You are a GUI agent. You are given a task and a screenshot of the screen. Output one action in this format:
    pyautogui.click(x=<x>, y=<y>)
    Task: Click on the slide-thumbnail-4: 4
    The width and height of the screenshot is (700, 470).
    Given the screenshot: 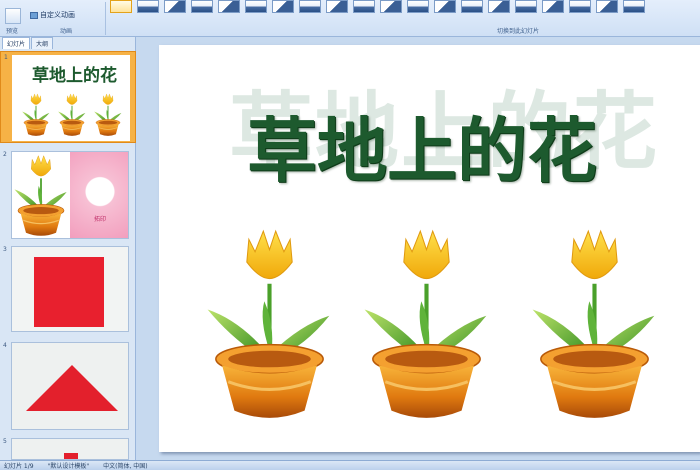 What is the action you would take?
    pyautogui.click(x=68, y=386)
    